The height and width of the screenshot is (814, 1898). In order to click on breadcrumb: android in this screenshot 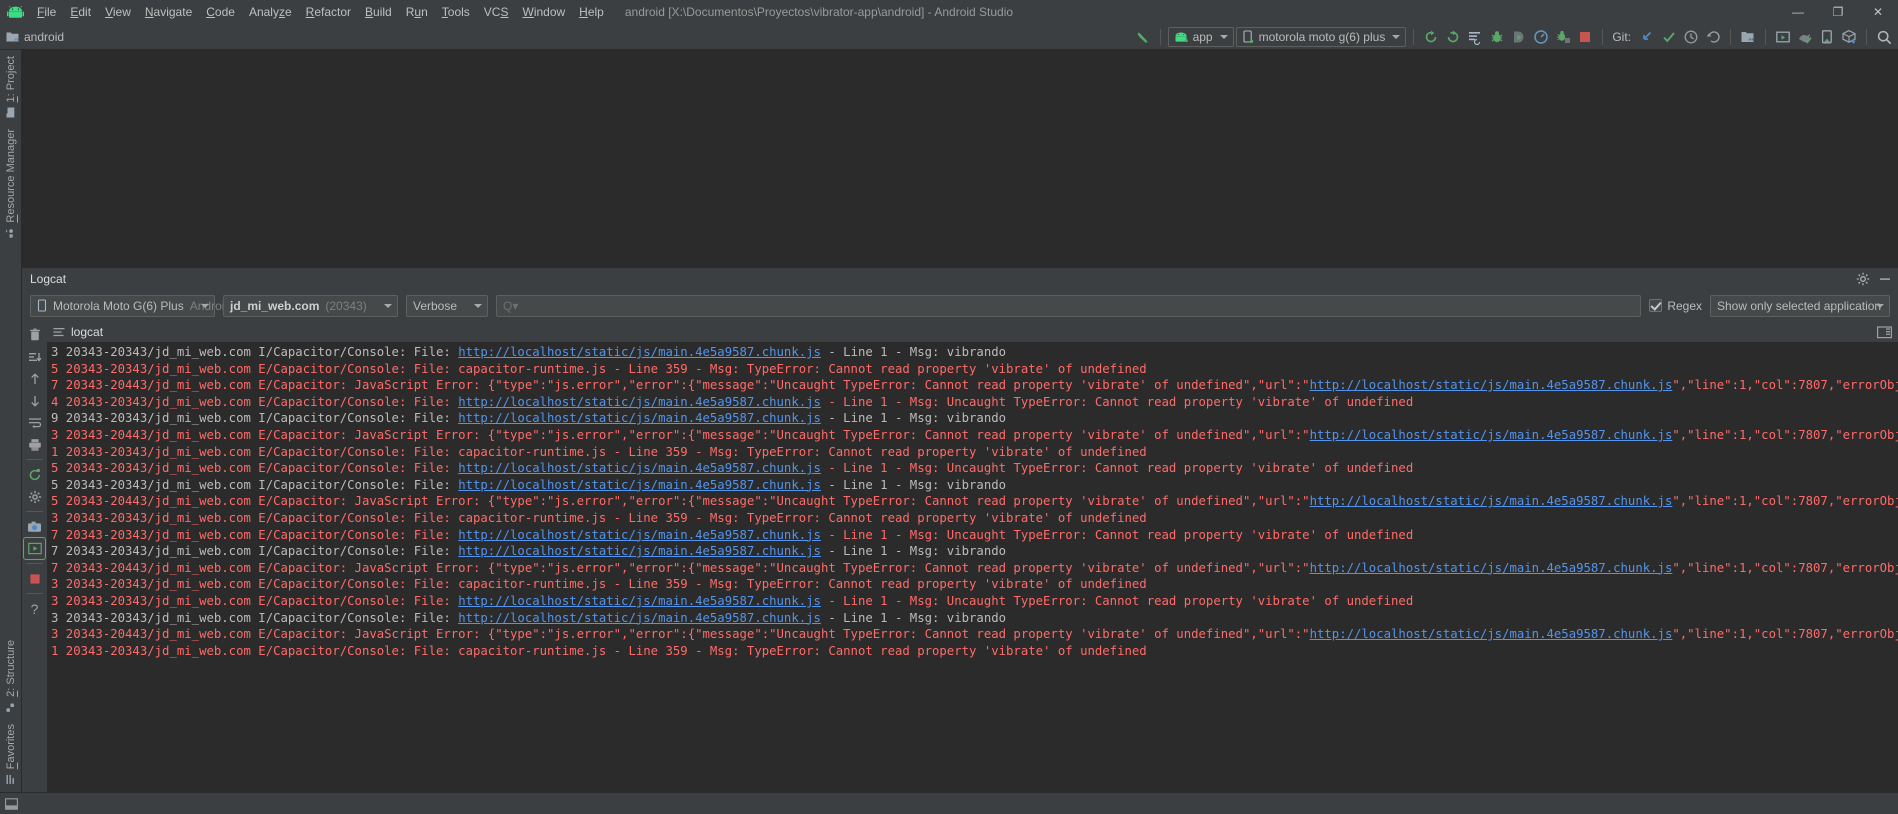, I will do `click(32, 37)`.